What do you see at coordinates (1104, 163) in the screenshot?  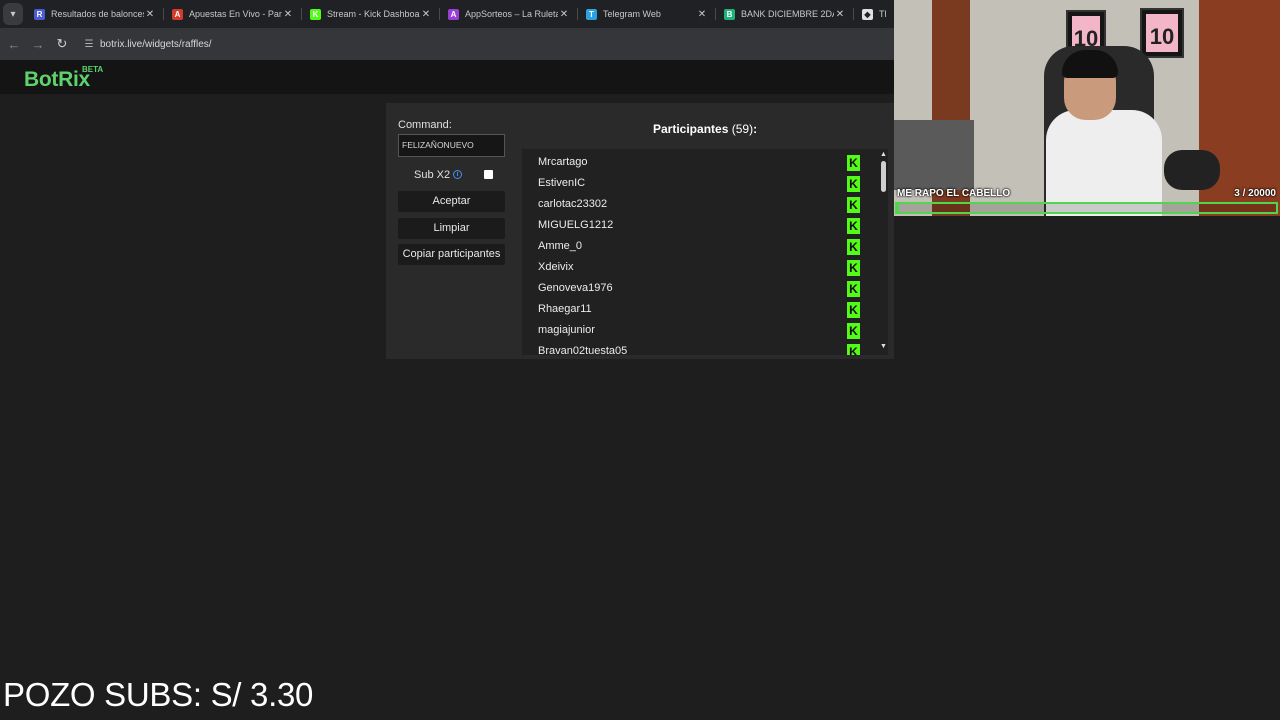 I see `streamer-body` at bounding box center [1104, 163].